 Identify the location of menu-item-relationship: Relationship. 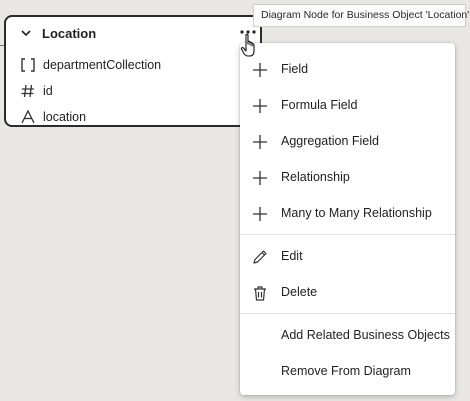
(347, 178).